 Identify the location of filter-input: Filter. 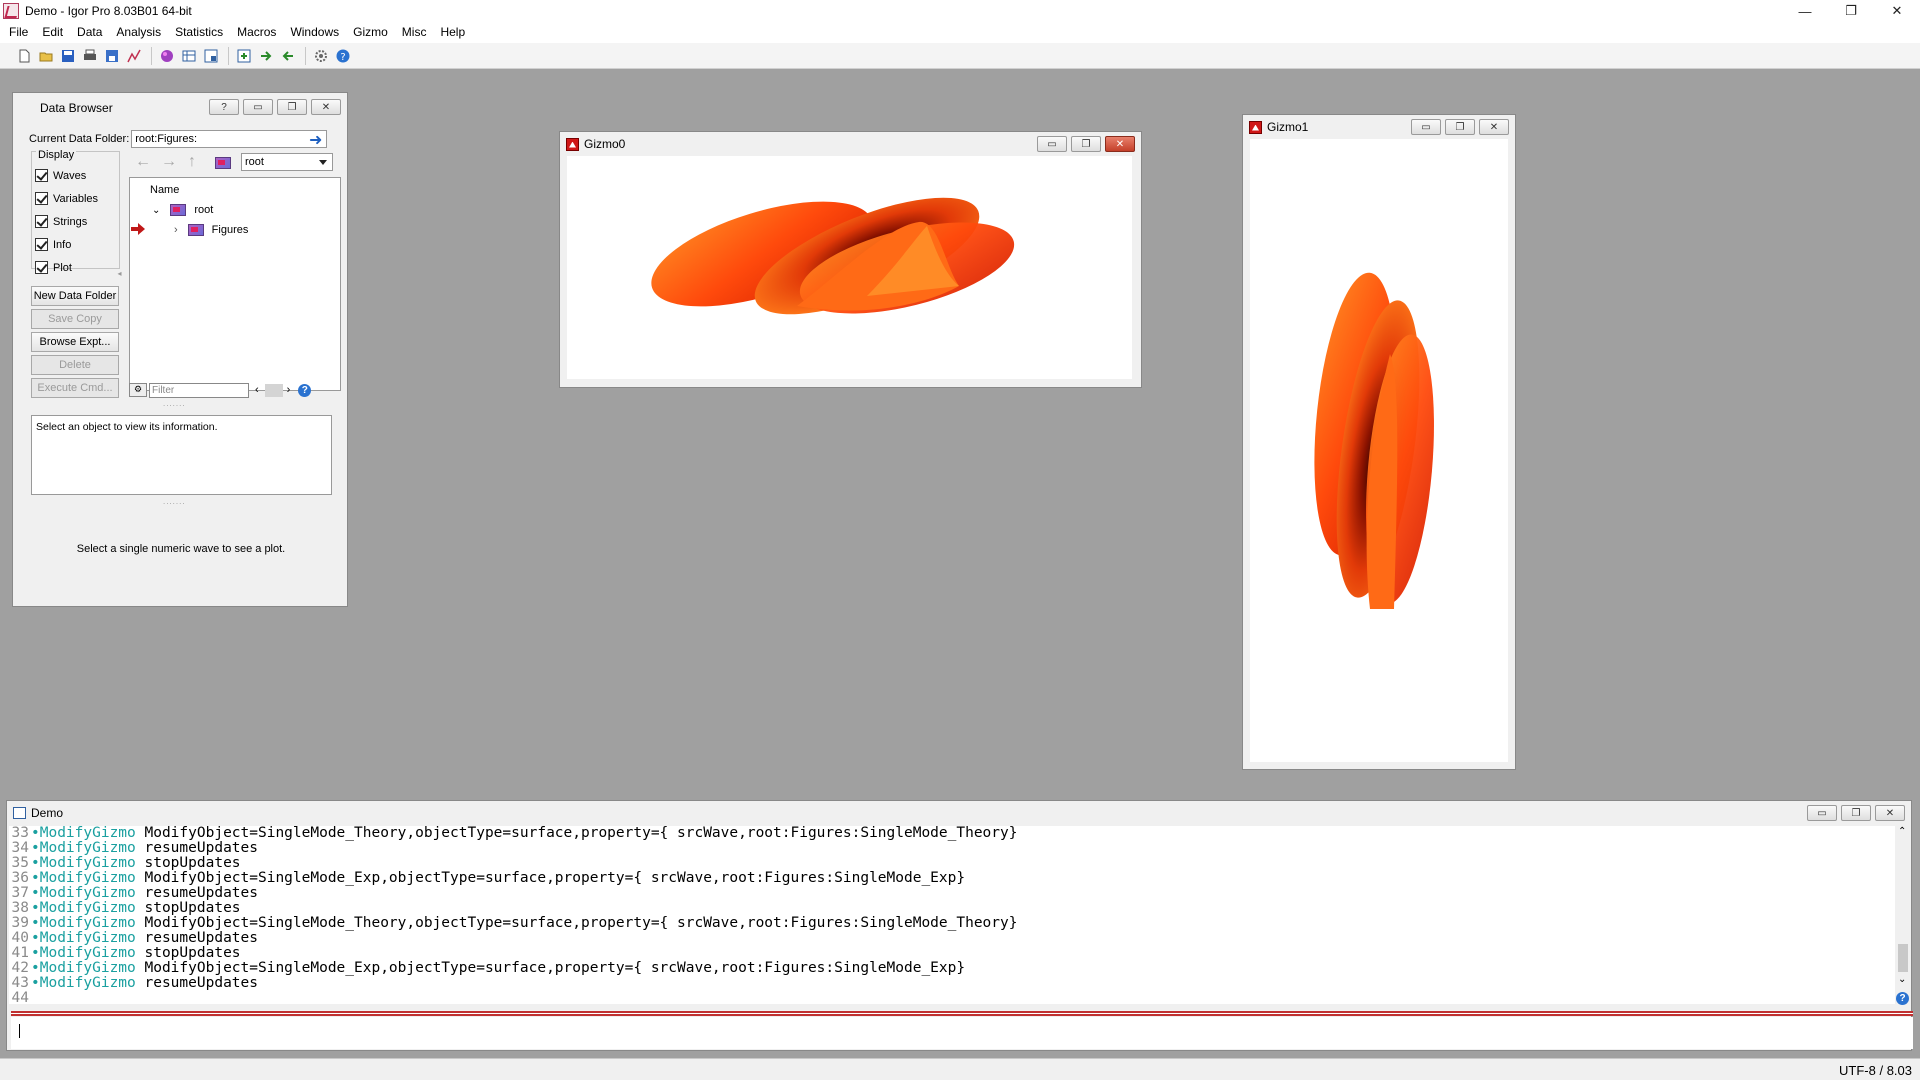
(199, 390).